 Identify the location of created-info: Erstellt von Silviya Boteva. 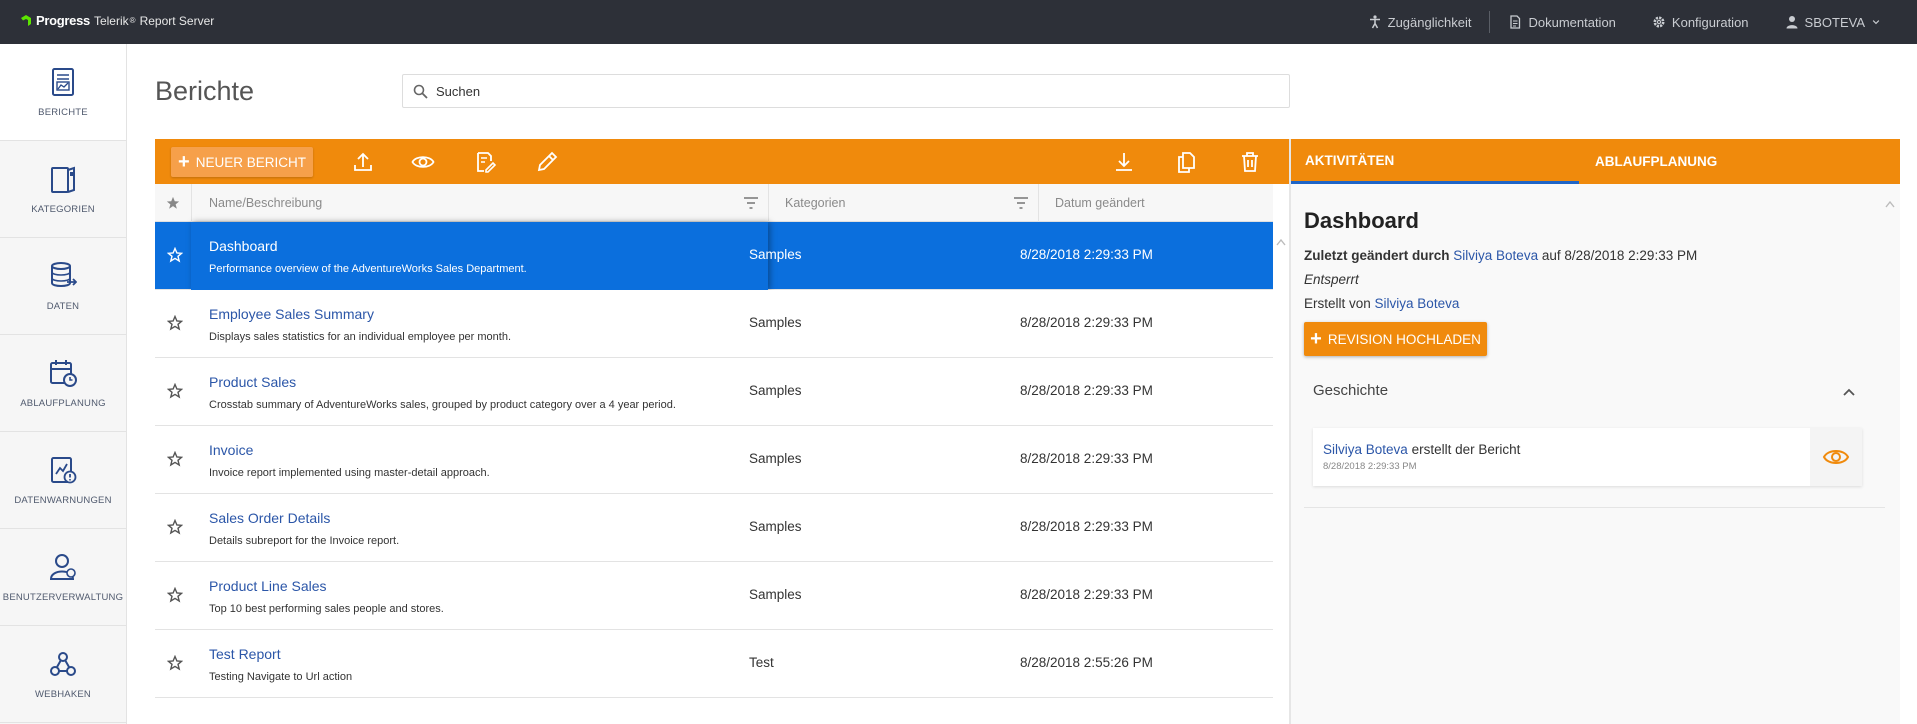
(1381, 303).